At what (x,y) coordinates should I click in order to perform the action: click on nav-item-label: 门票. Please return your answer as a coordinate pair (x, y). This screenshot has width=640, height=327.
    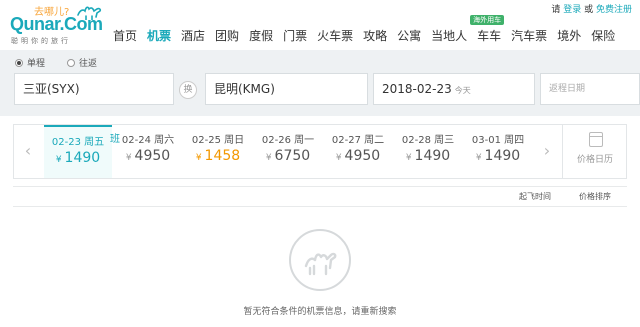
    Looking at the image, I should click on (295, 36).